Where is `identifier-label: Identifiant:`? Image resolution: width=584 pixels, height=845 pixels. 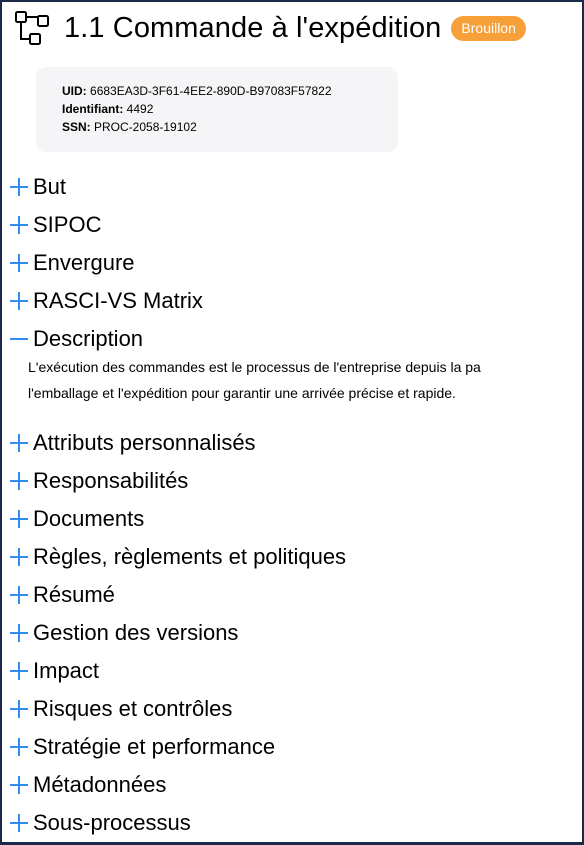
identifier-label: Identifiant: is located at coordinates (93, 109).